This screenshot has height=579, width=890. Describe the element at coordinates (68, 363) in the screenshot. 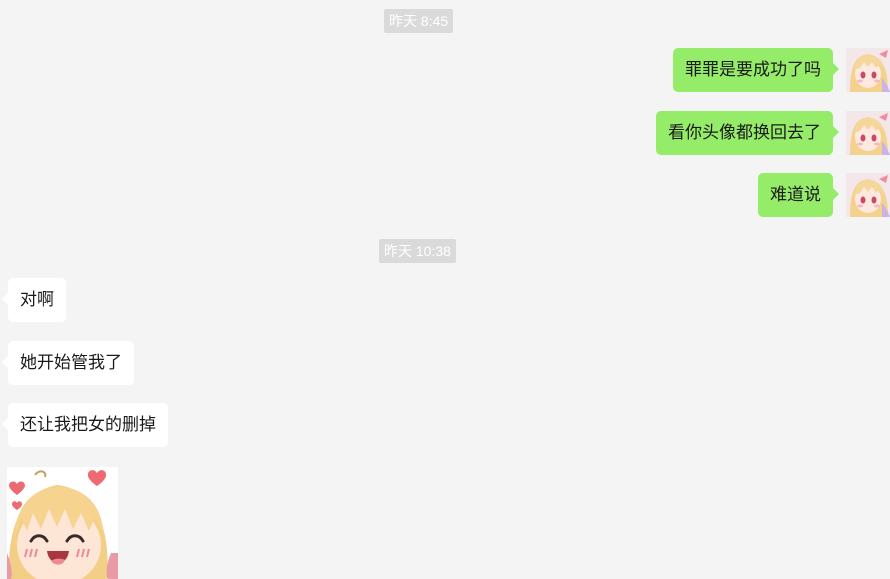

I see `incoming-message: 她开始管我了` at that location.